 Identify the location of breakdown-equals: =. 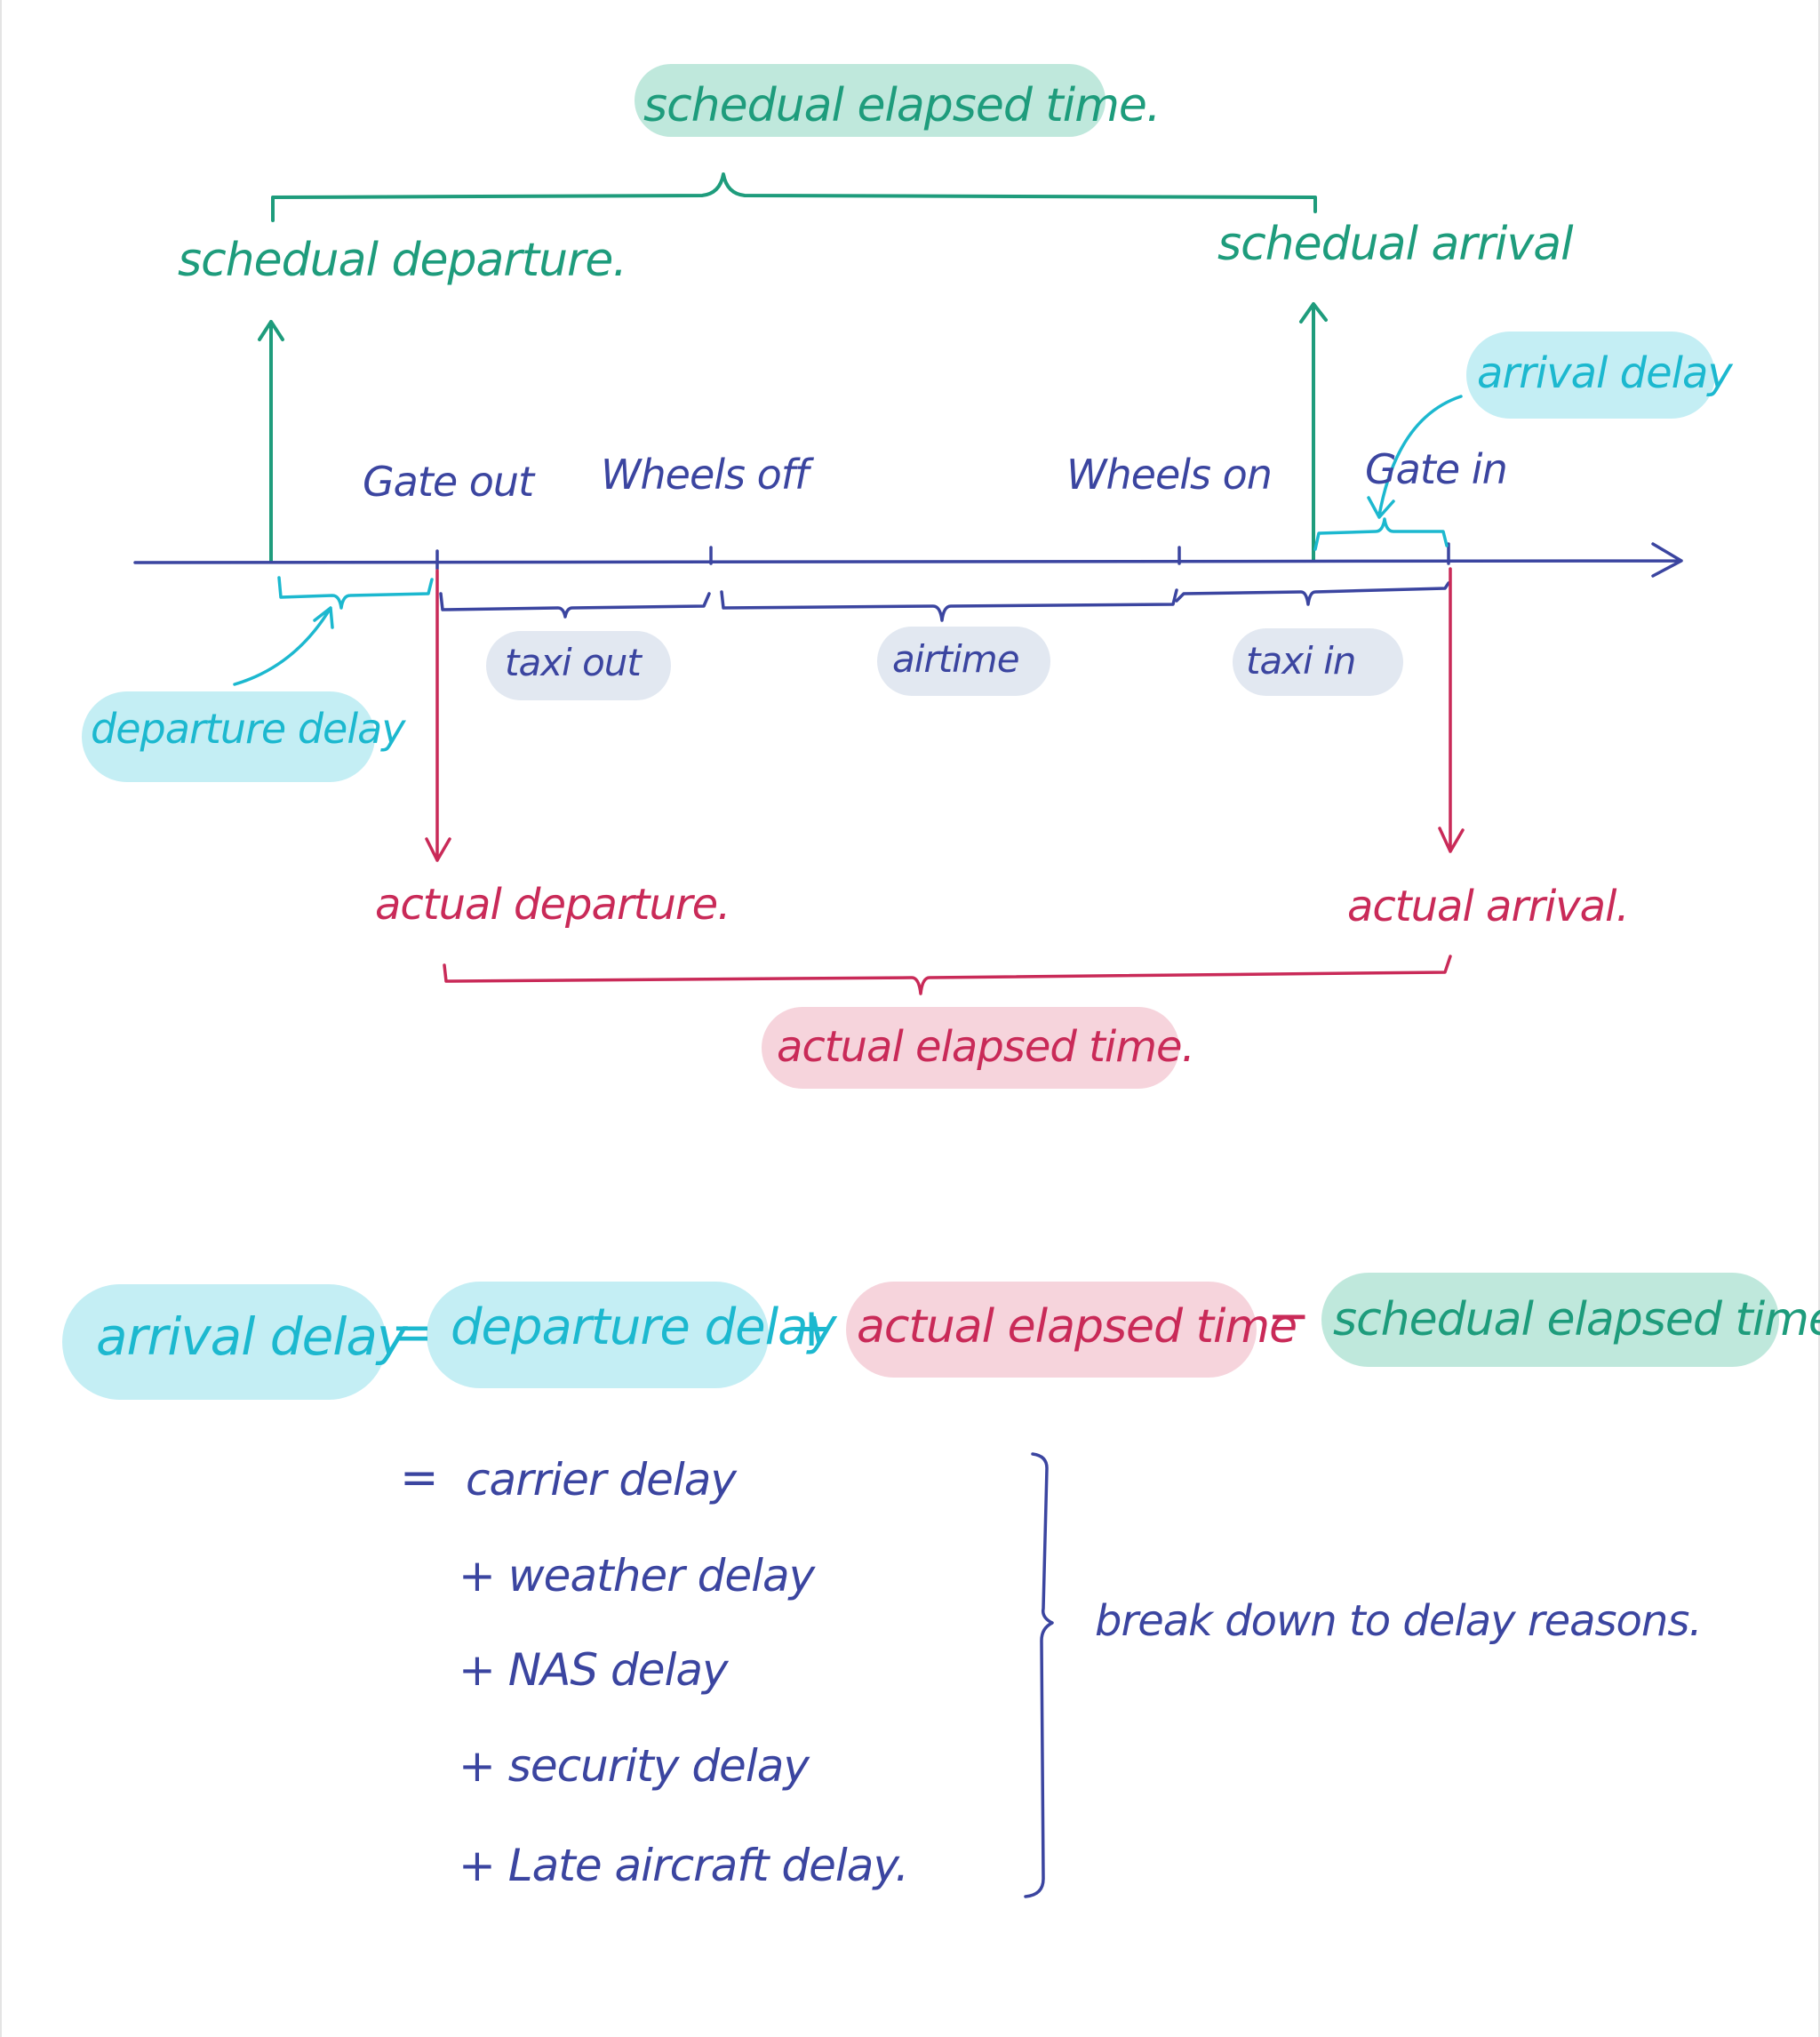
(419, 1478).